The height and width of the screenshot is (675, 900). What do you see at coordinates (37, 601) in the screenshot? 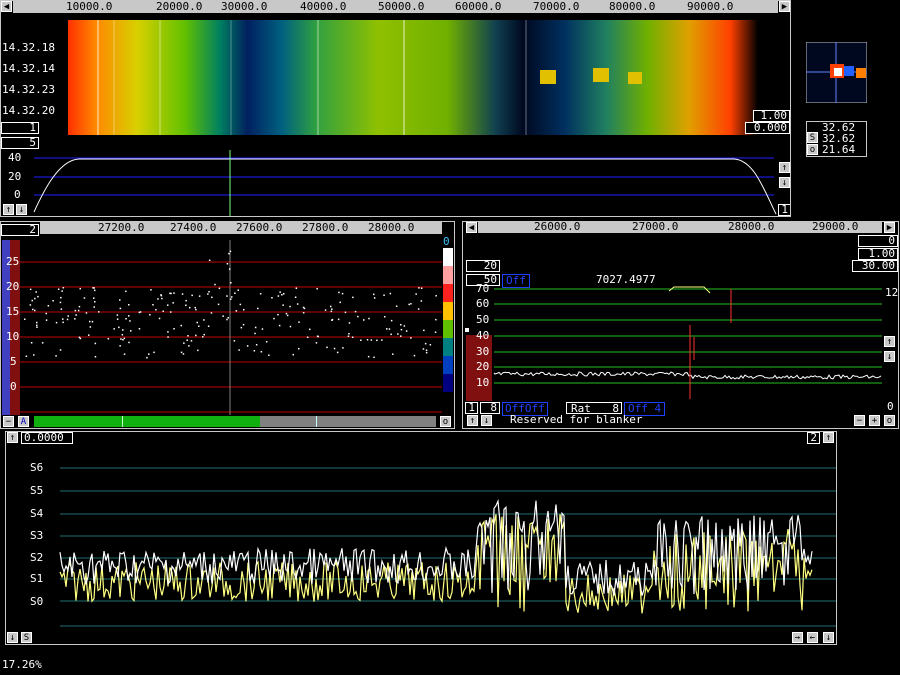
I see `s-unit-label: S0` at bounding box center [37, 601].